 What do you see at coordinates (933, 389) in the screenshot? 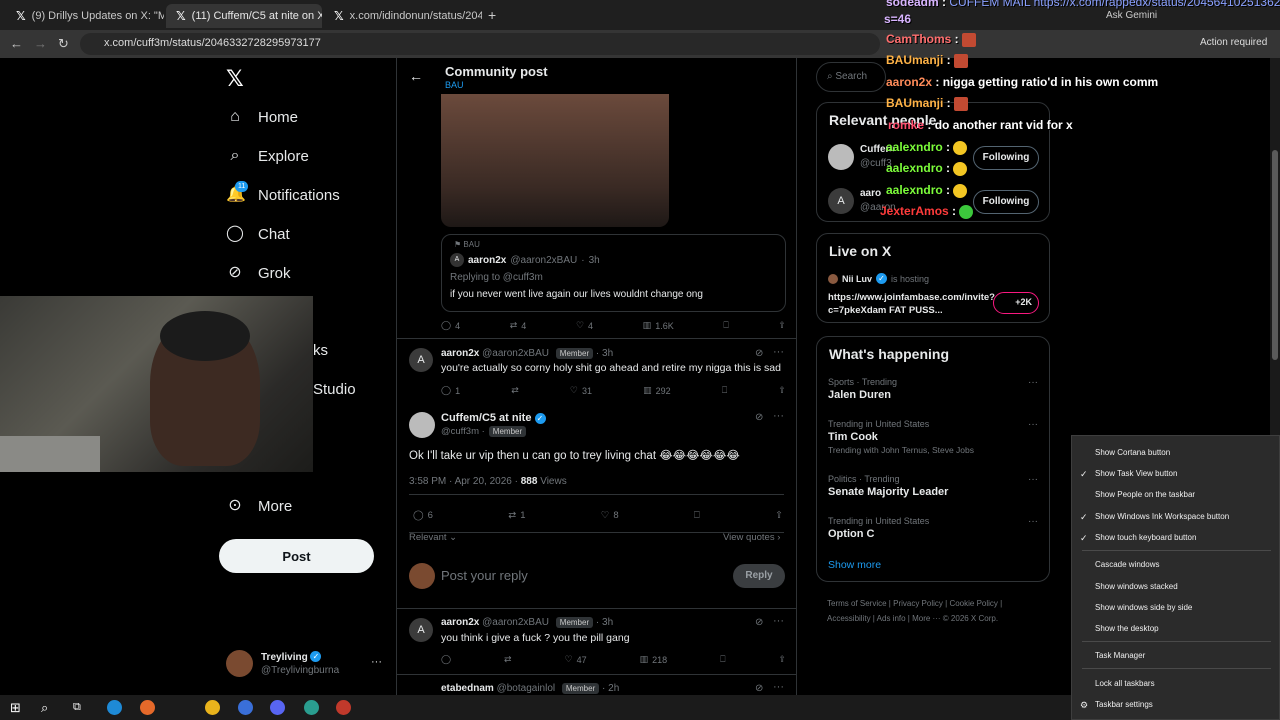
I see `trend-item: Sports · Trending Jalen Duren ···` at bounding box center [933, 389].